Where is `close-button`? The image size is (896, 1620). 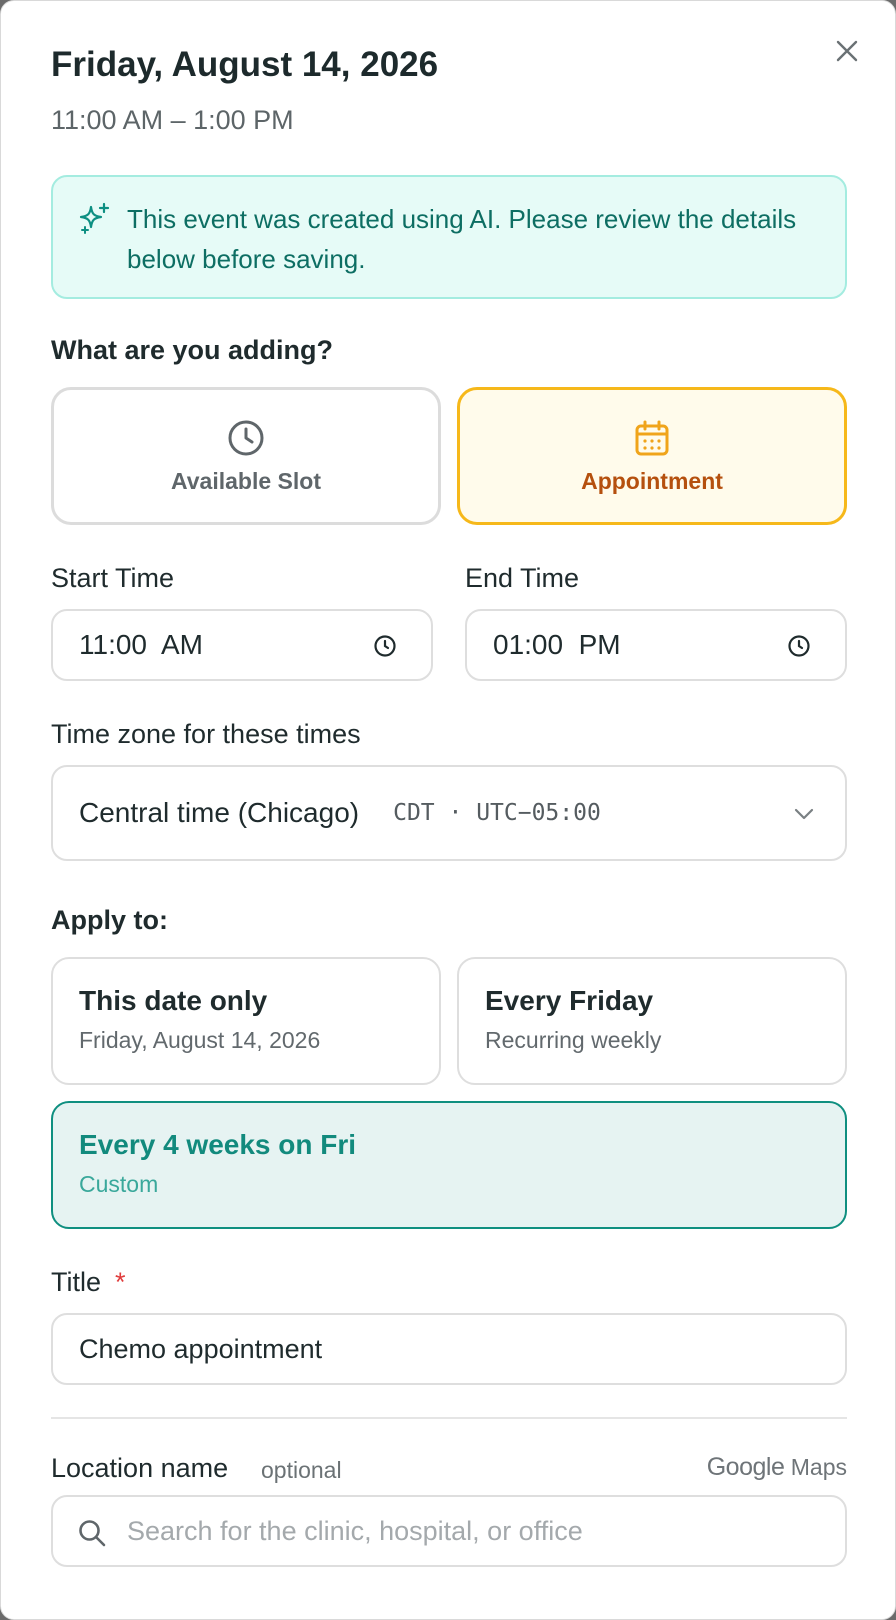
close-button is located at coordinates (847, 51).